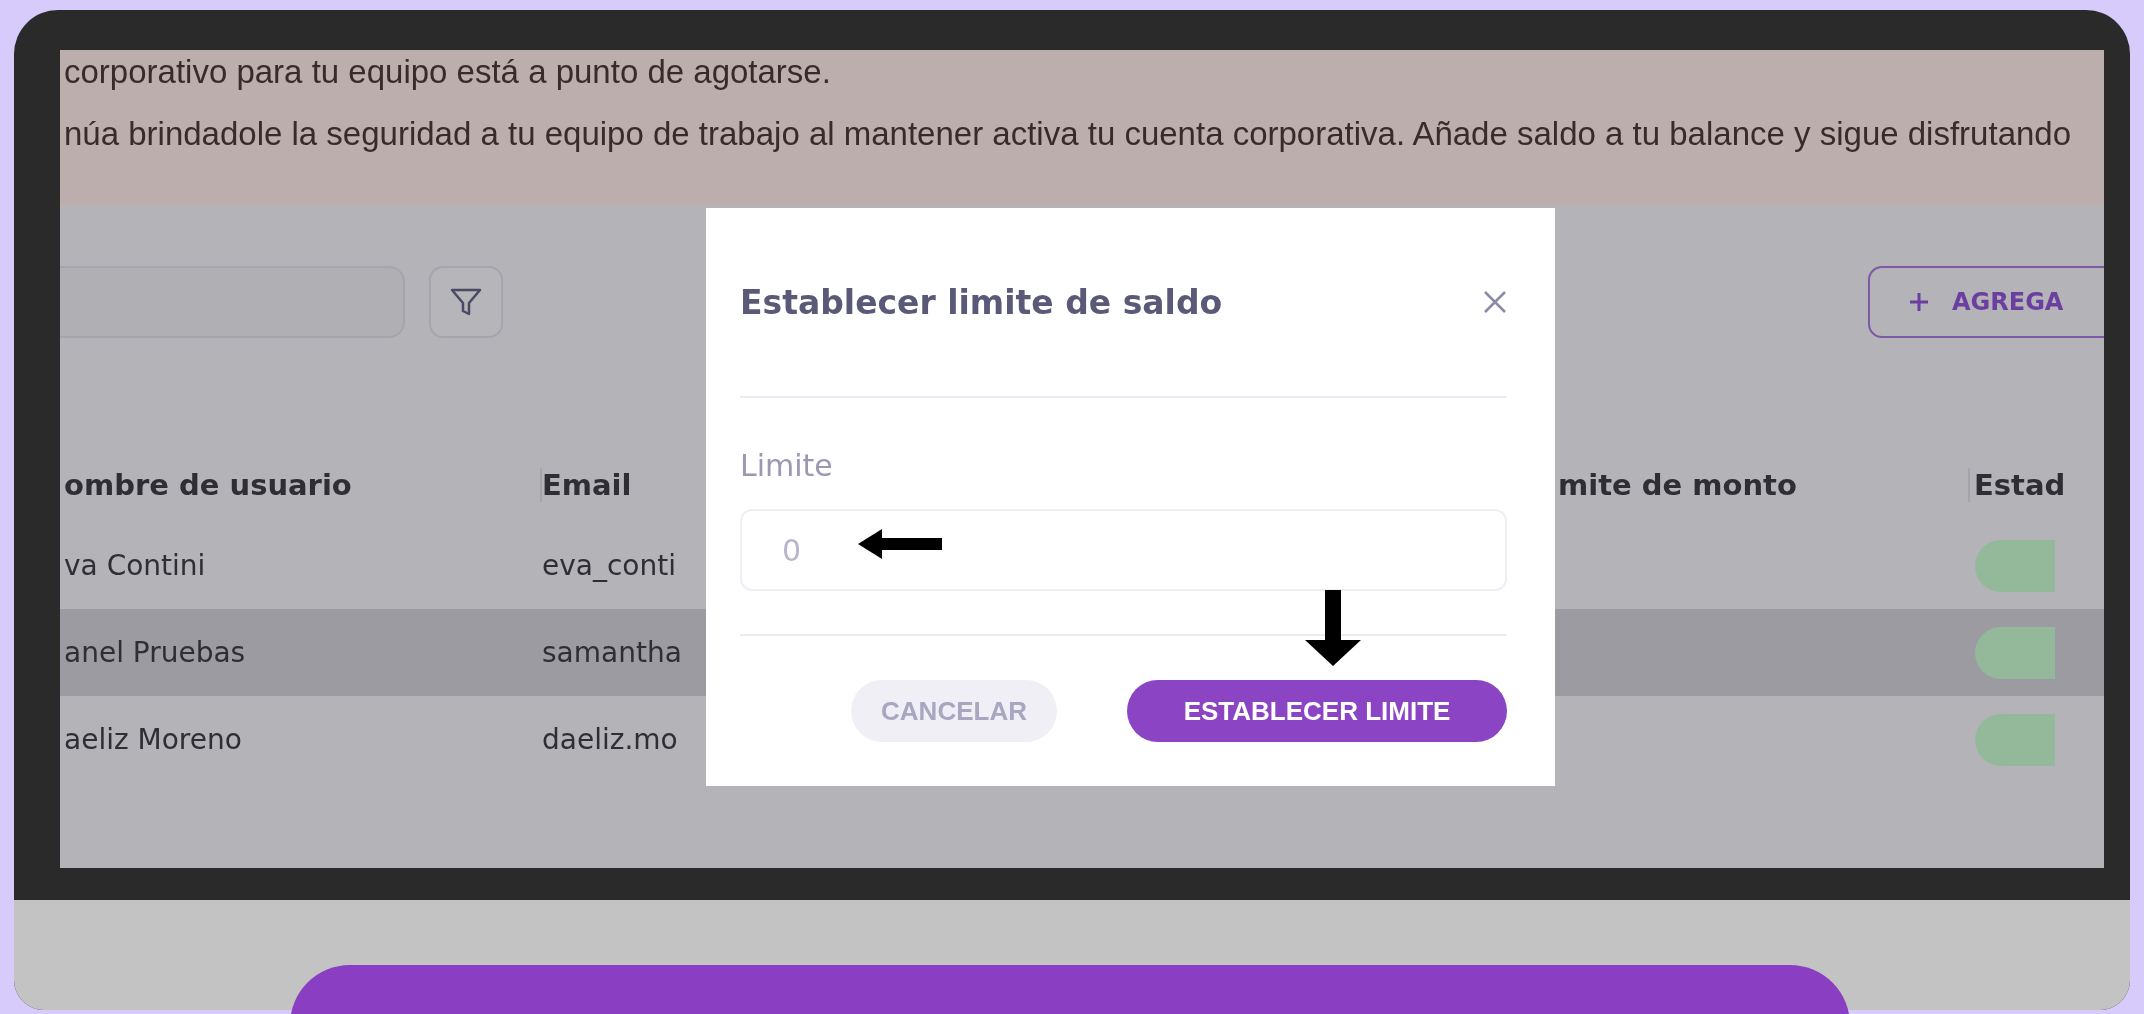  Describe the element at coordinates (787, 465) in the screenshot. I see `field-label: Limite` at that location.